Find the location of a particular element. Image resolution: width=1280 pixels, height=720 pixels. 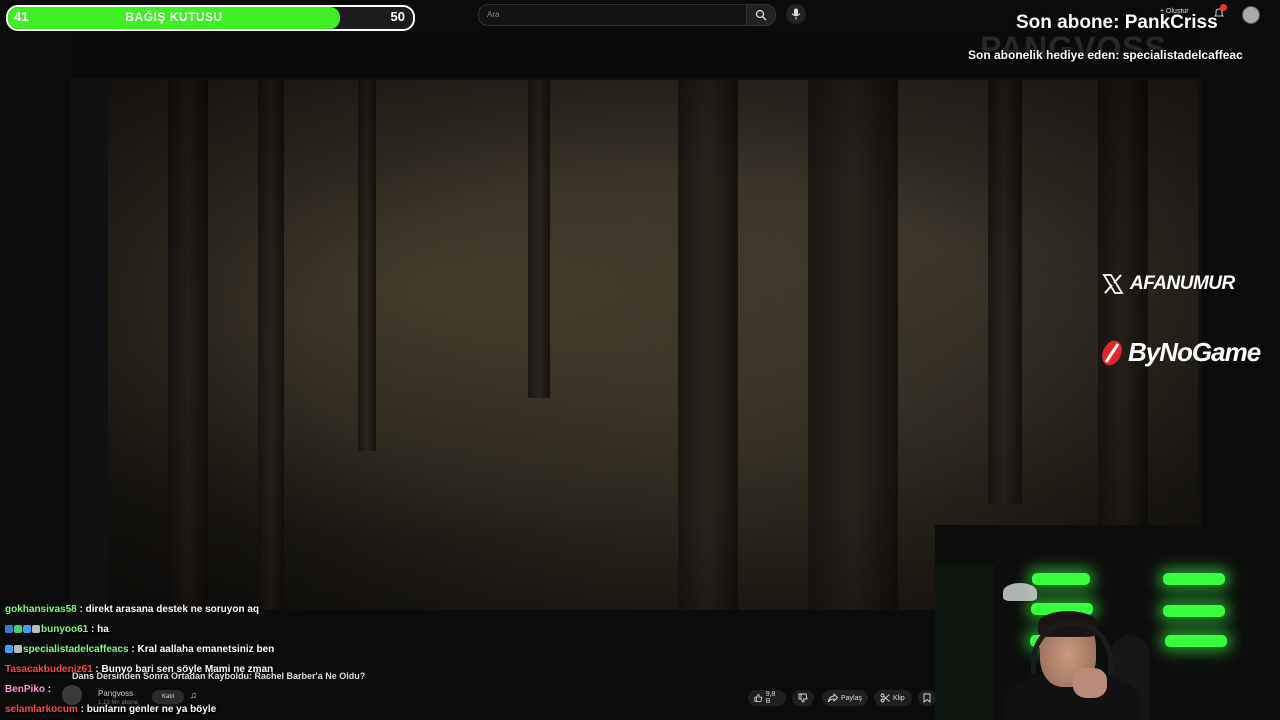

chat-message-text: direkt arasana destek ne soruyon aq is located at coordinates (172, 609).